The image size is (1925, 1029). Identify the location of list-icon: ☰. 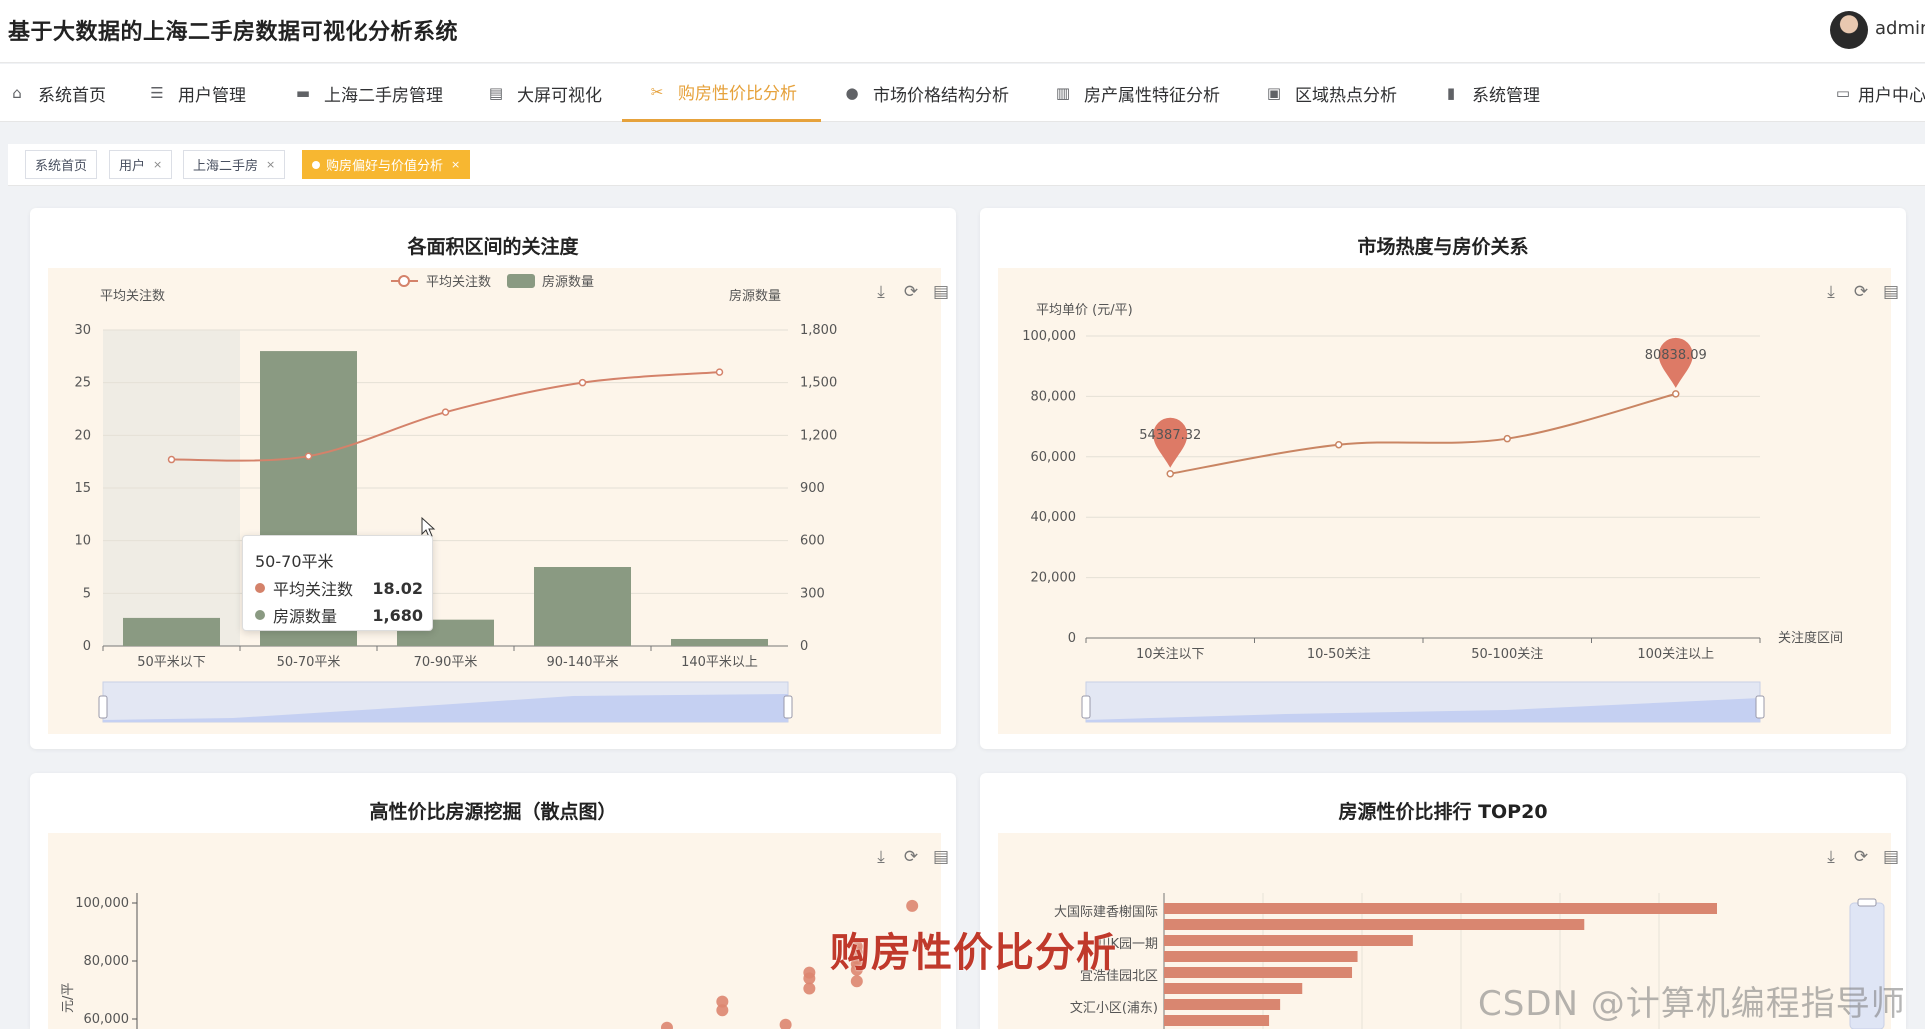
(157, 93).